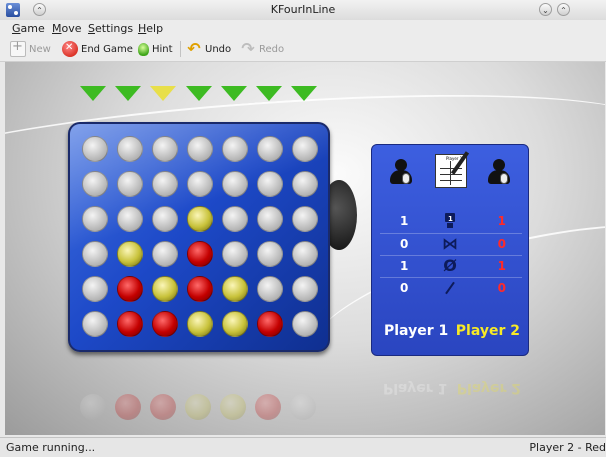 This screenshot has width=606, height=457. Describe the element at coordinates (40, 49) in the screenshot. I see `new-button-label: New` at that location.